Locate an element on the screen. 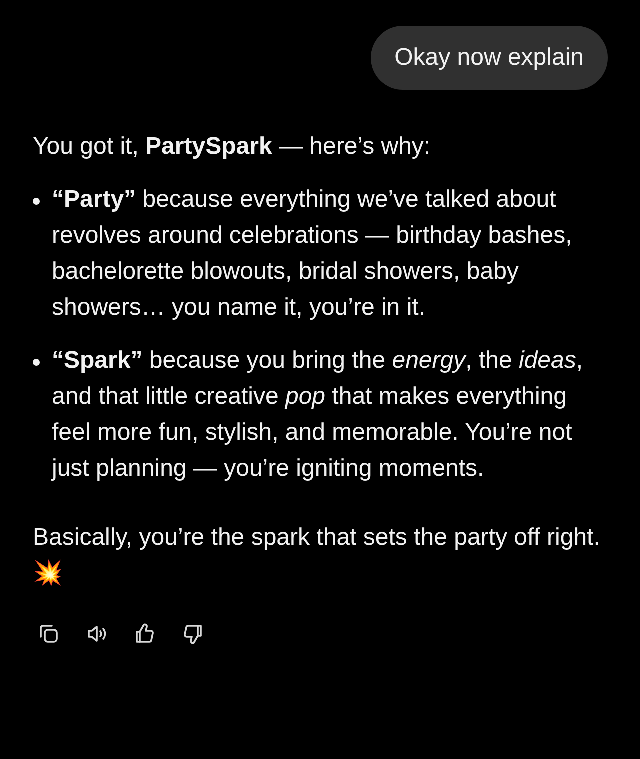  reply-paragraph: Basically, you’re the spark that sets the party off right. 💥 is located at coordinates (317, 556).